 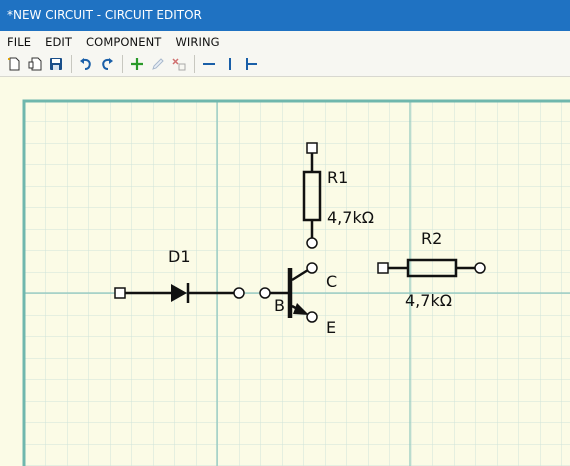 I want to click on q1-collector-label: C, so click(x=332, y=281).